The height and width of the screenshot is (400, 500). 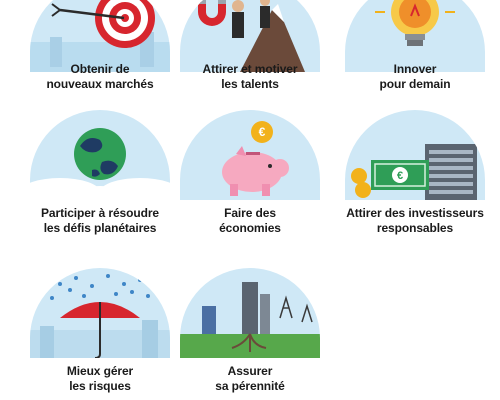 What do you see at coordinates (415, 220) in the screenshot?
I see `tile-label: Attirer des investisseurs responsables` at bounding box center [415, 220].